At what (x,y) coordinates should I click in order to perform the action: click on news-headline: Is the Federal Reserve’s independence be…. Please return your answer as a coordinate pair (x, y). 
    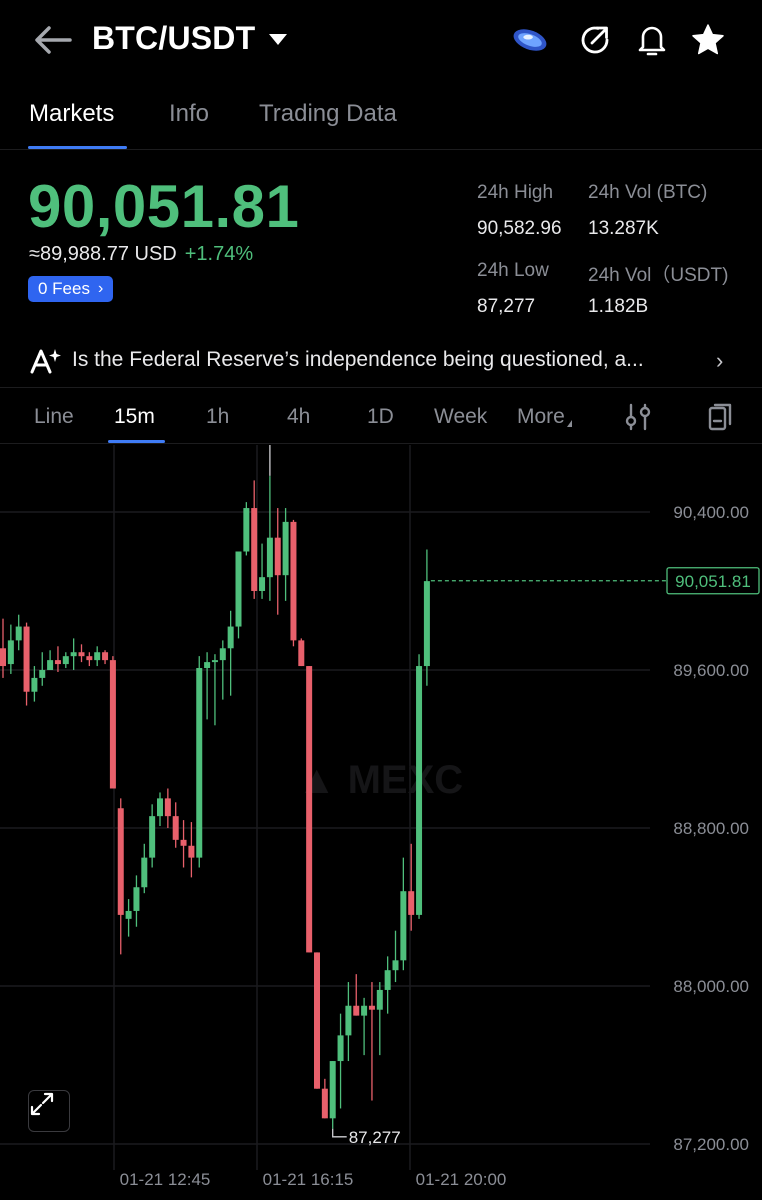
    Looking at the image, I should click on (358, 359).